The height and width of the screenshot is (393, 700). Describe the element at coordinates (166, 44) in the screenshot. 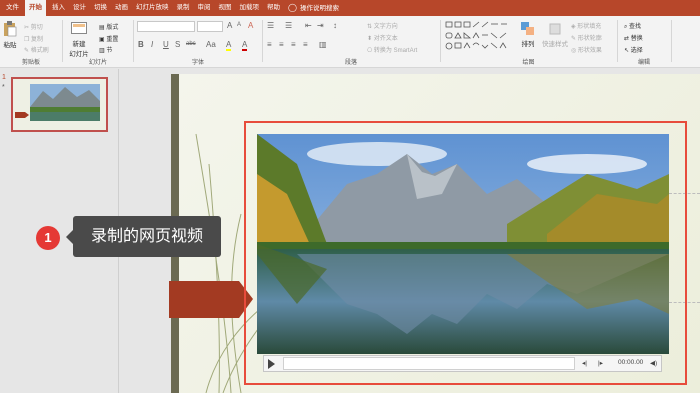

I see `underline-button: U` at that location.